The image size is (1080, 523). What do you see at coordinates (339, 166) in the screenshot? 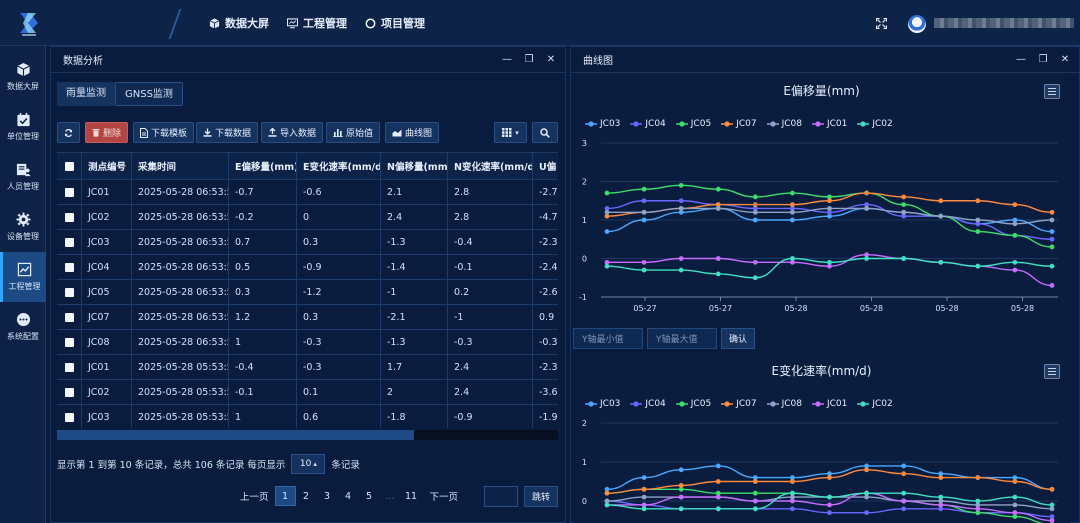
I see `column-header: E变化速率(mm/d)` at bounding box center [339, 166].